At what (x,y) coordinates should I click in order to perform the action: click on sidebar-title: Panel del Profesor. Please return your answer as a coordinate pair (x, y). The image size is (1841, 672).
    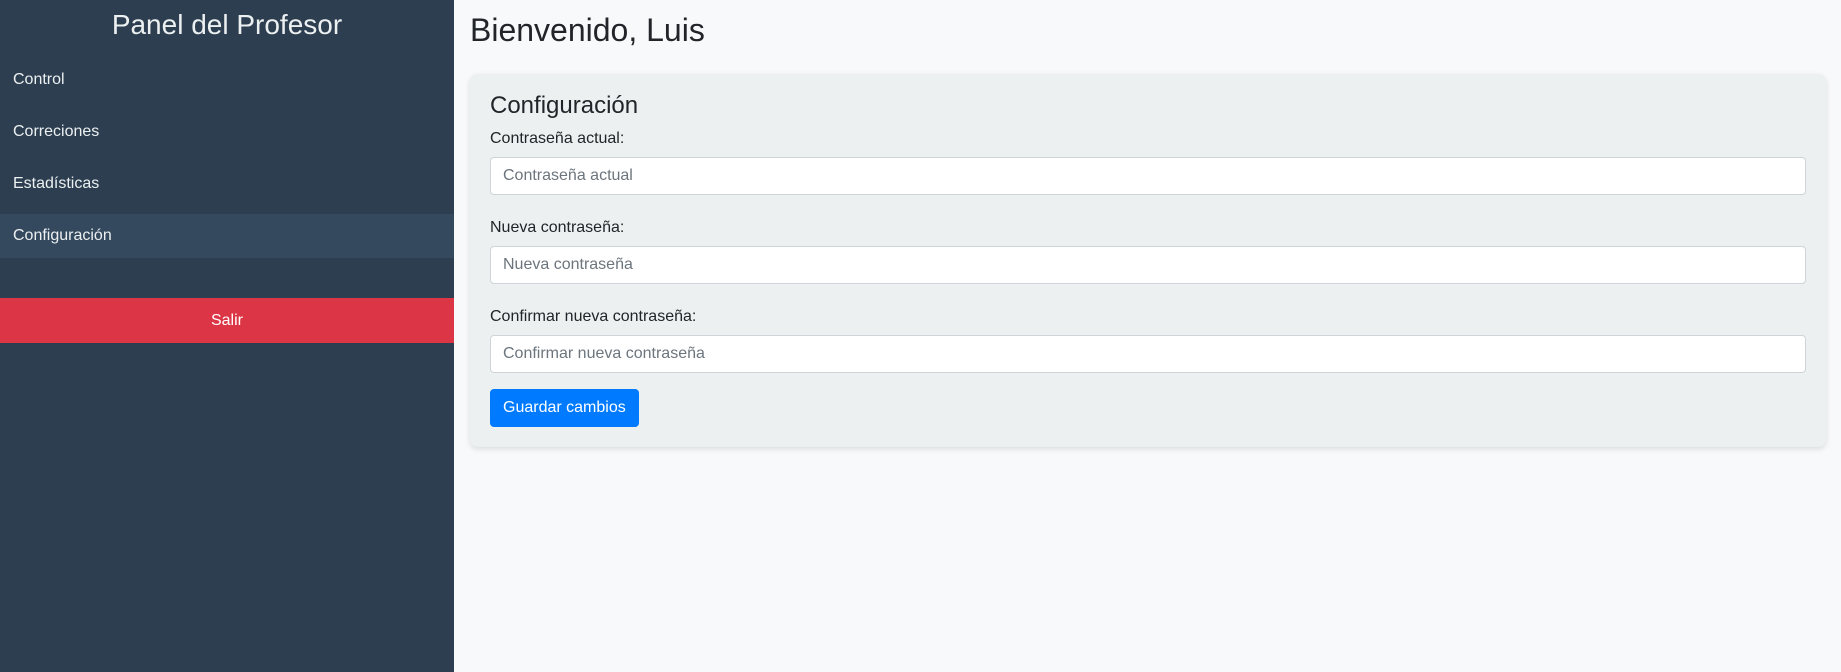
    Looking at the image, I should click on (227, 24).